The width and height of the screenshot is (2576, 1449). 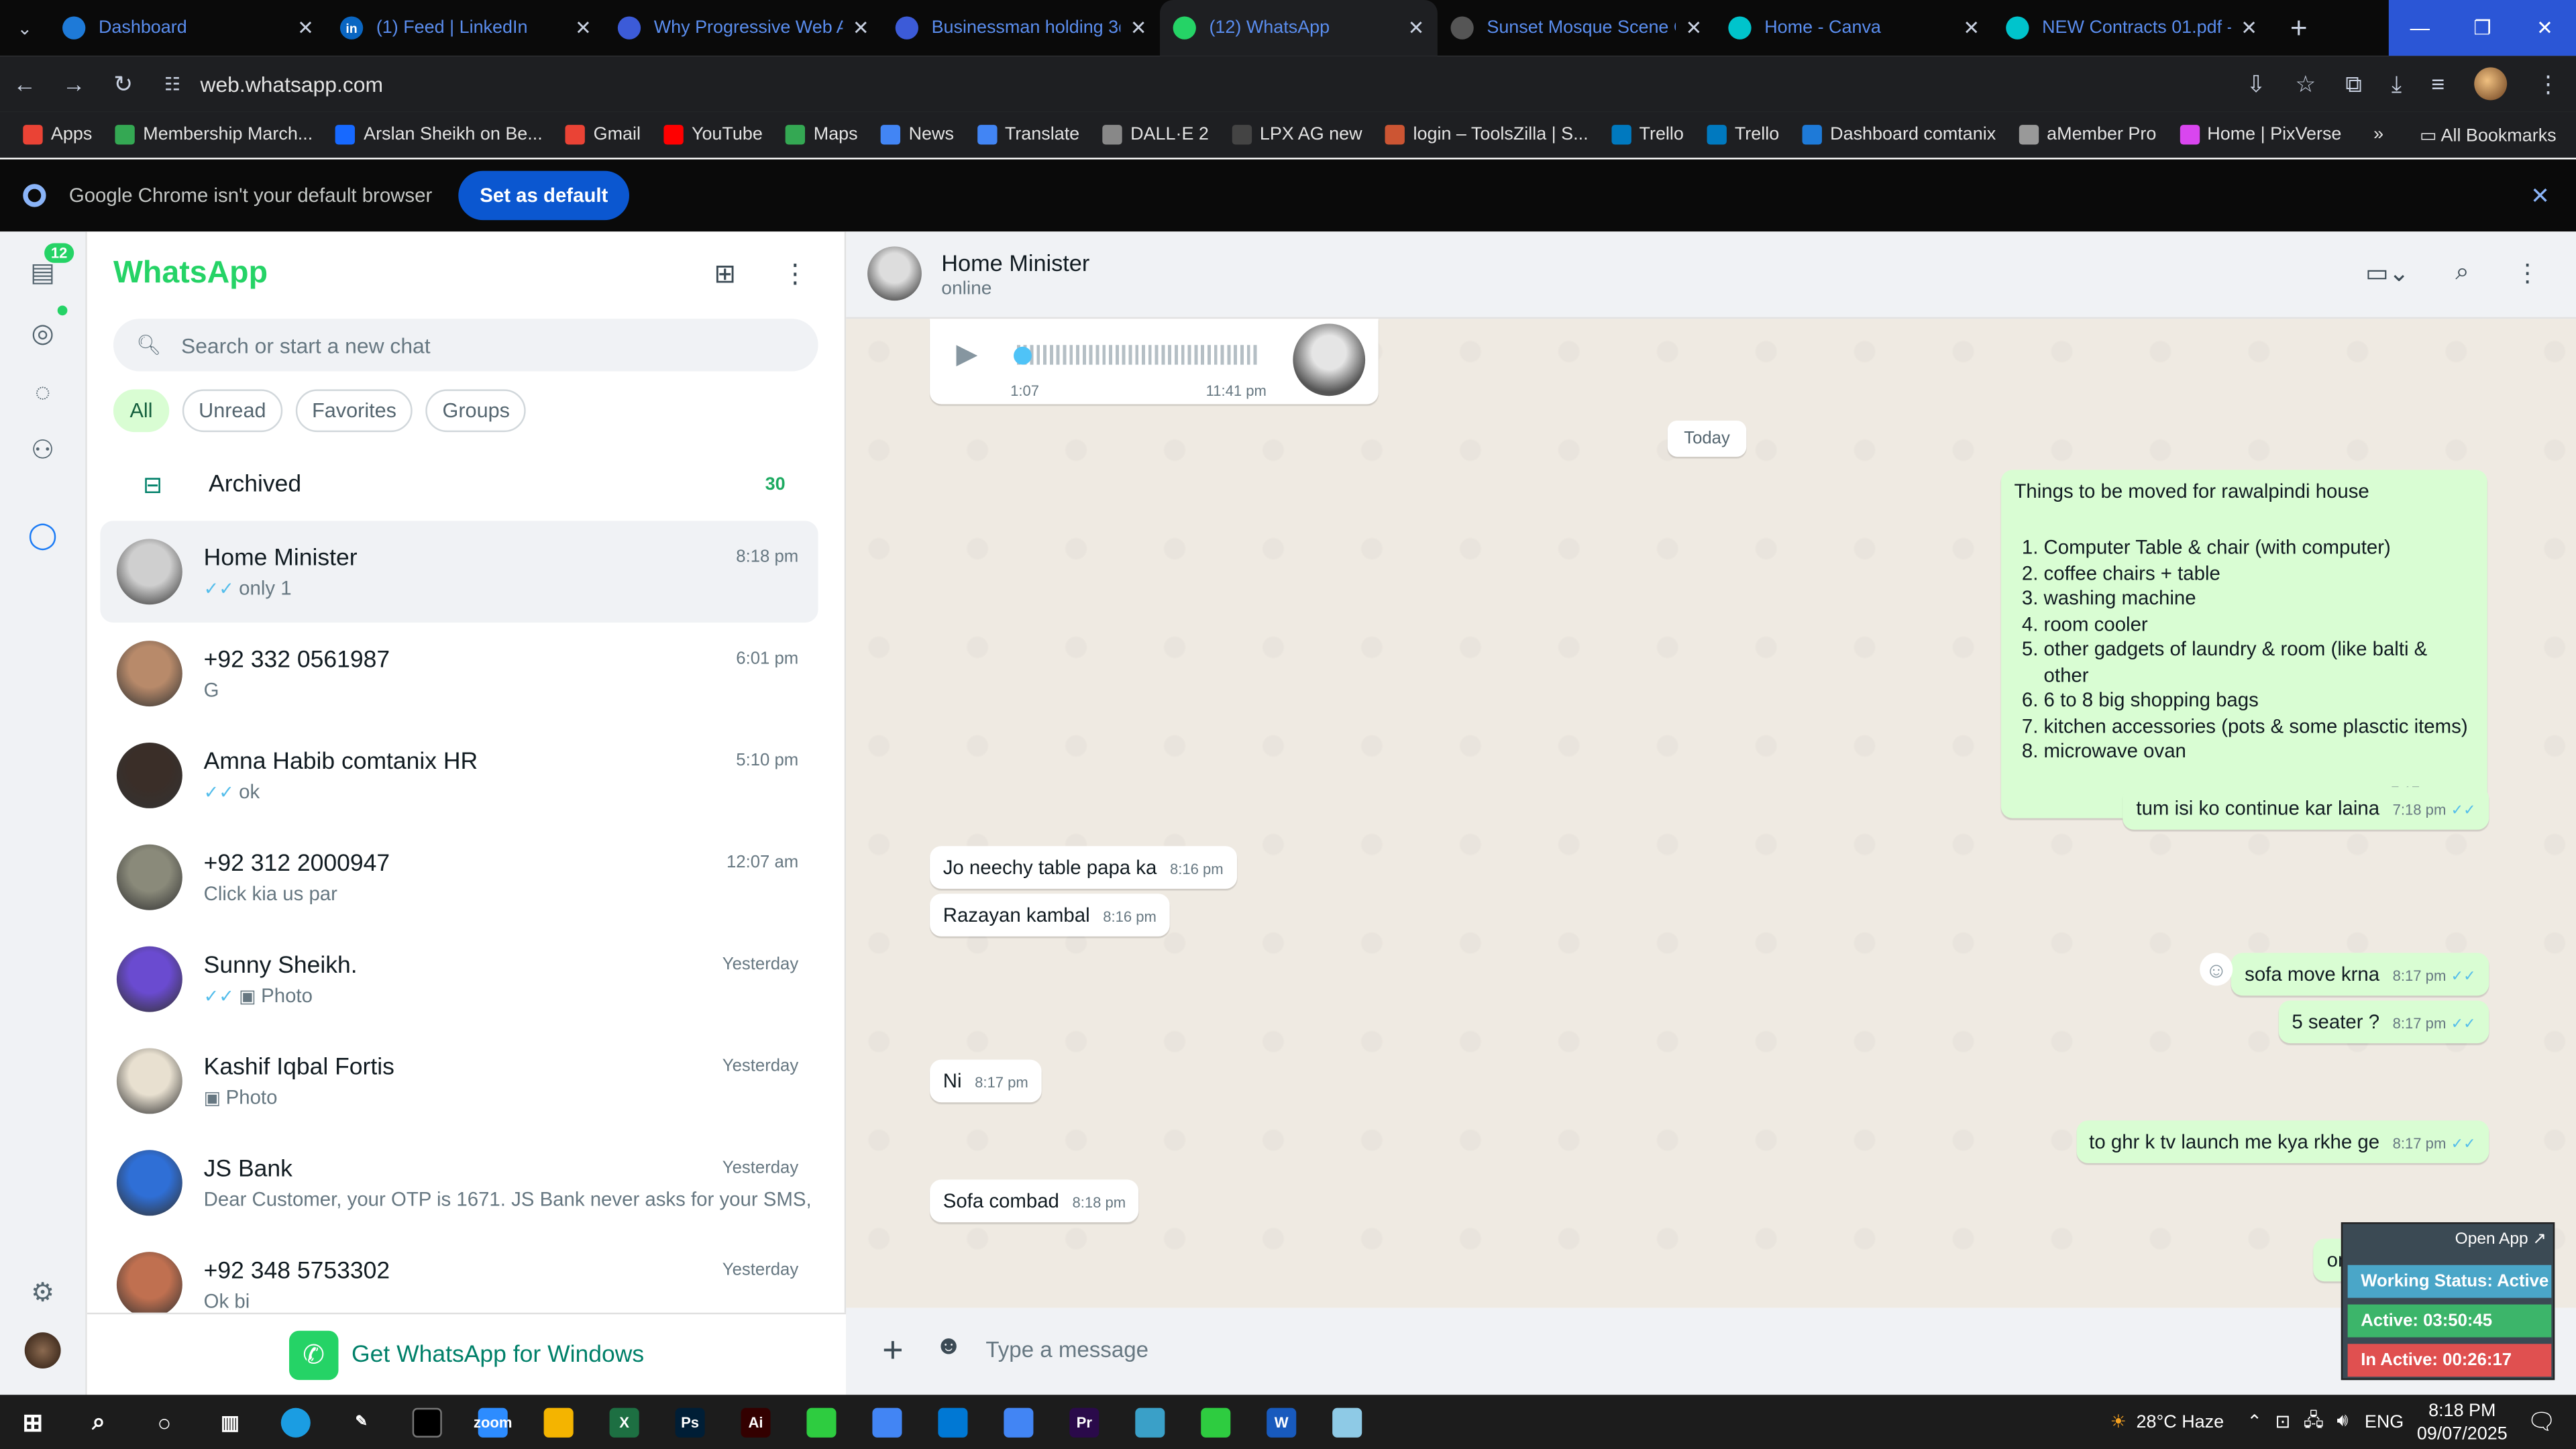 I want to click on infobar-close-icon: ✕, so click(x=2540, y=196).